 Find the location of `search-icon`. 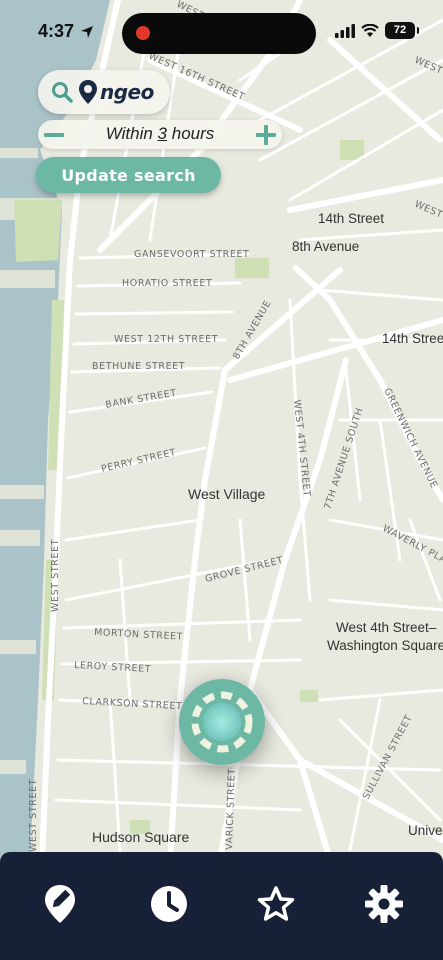

search-icon is located at coordinates (62, 92).